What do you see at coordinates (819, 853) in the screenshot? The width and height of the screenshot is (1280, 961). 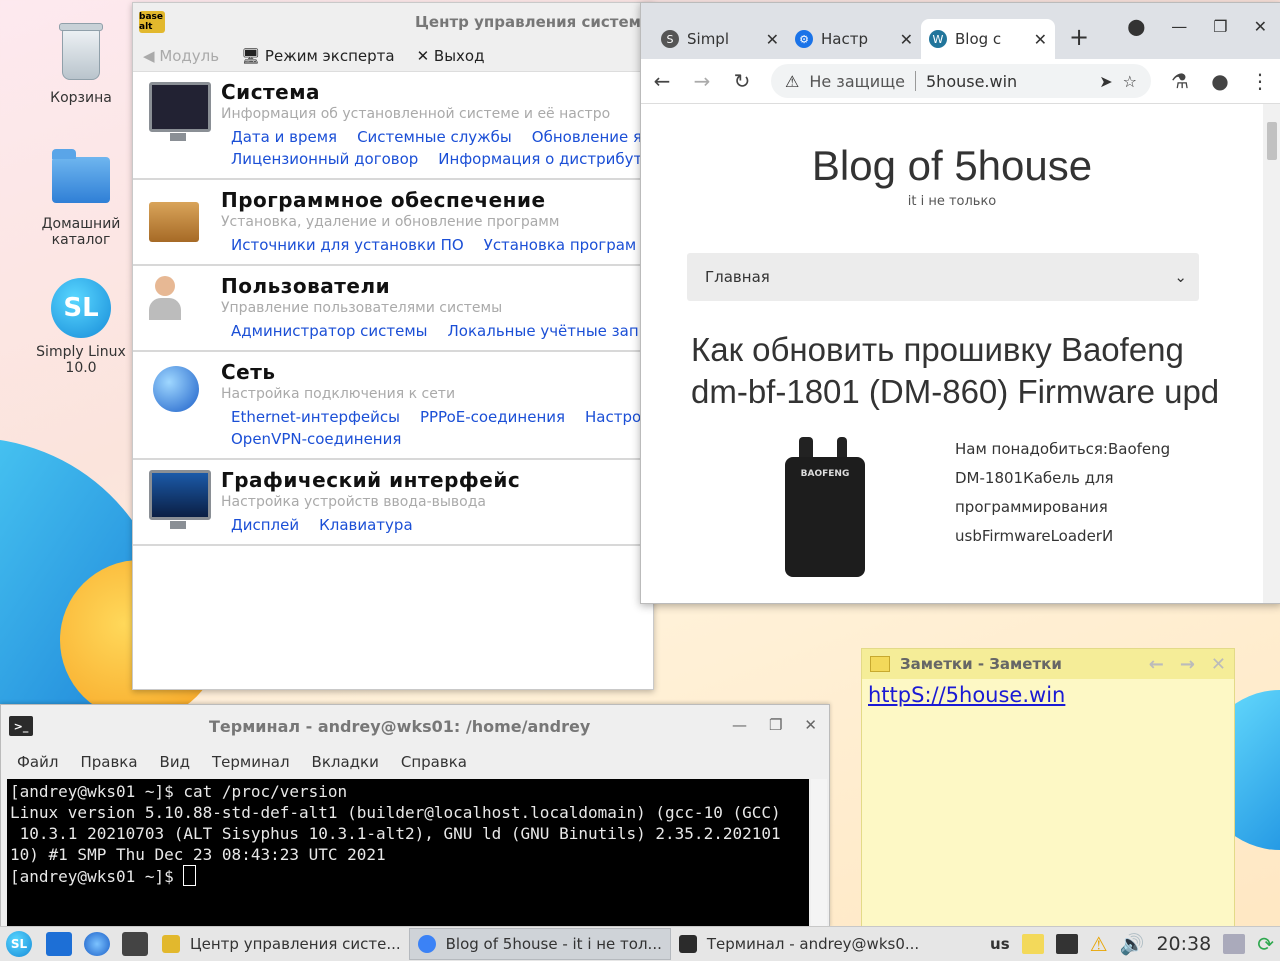 I see `terminal-scrollbar` at bounding box center [819, 853].